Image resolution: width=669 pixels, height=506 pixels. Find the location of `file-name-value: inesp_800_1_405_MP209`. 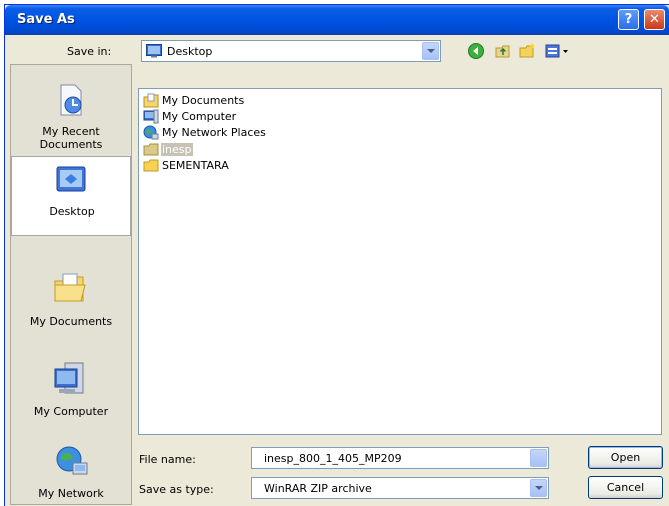

file-name-value: inesp_800_1_405_MP209 is located at coordinates (333, 458).